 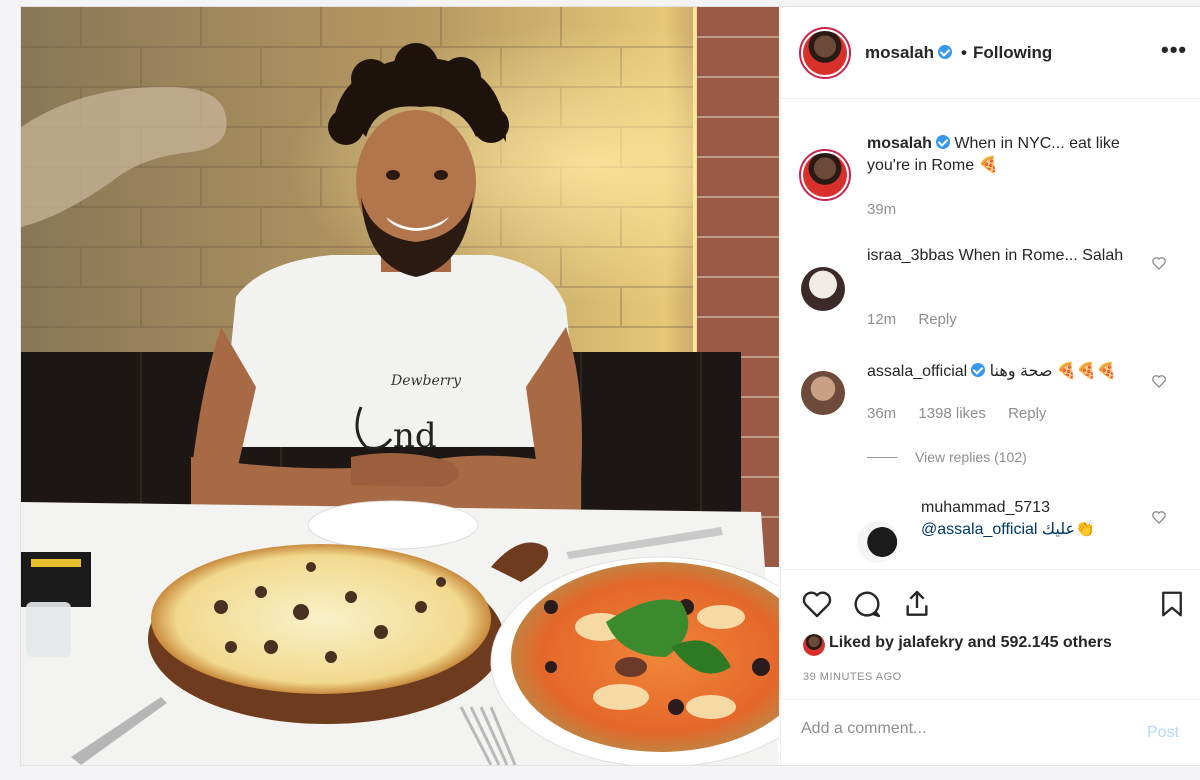 What do you see at coordinates (908, 53) in the screenshot?
I see `author-username: mosalah` at bounding box center [908, 53].